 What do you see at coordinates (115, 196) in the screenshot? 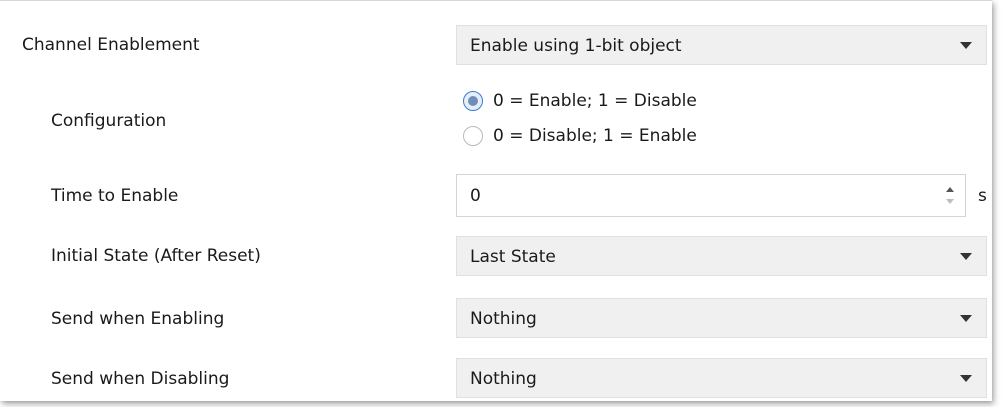
I see `time-to-enable-label: Time to Enable` at bounding box center [115, 196].